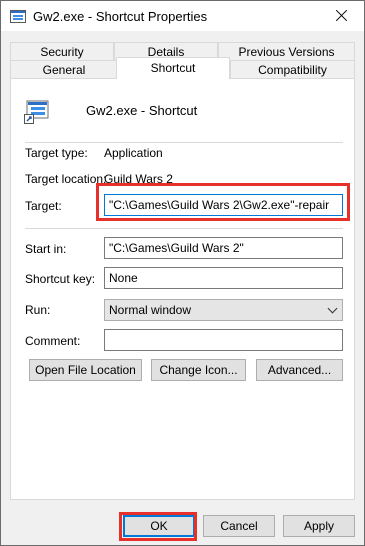 The width and height of the screenshot is (365, 546). Describe the element at coordinates (223, 278) in the screenshot. I see `shortcut-key-field: None` at that location.